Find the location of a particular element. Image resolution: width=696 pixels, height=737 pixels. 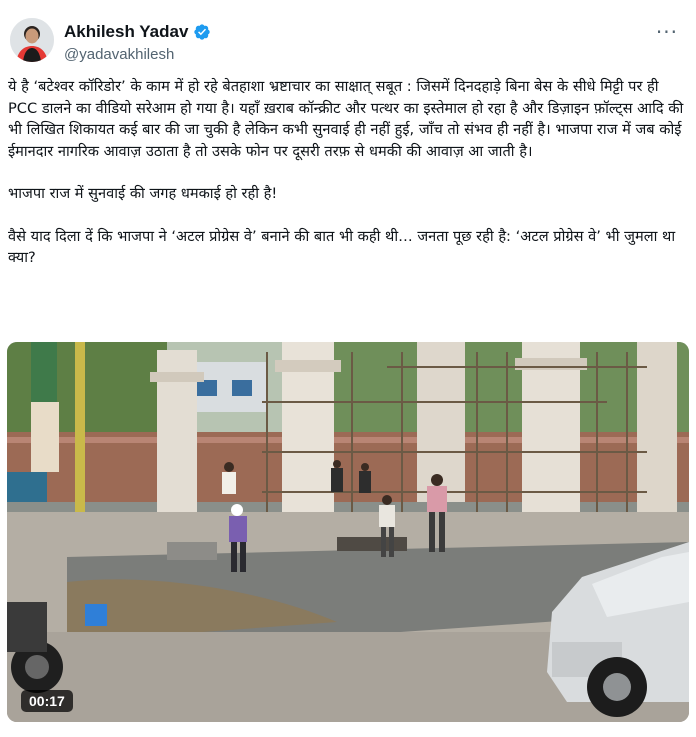

video-duration: 00:17 is located at coordinates (47, 701).